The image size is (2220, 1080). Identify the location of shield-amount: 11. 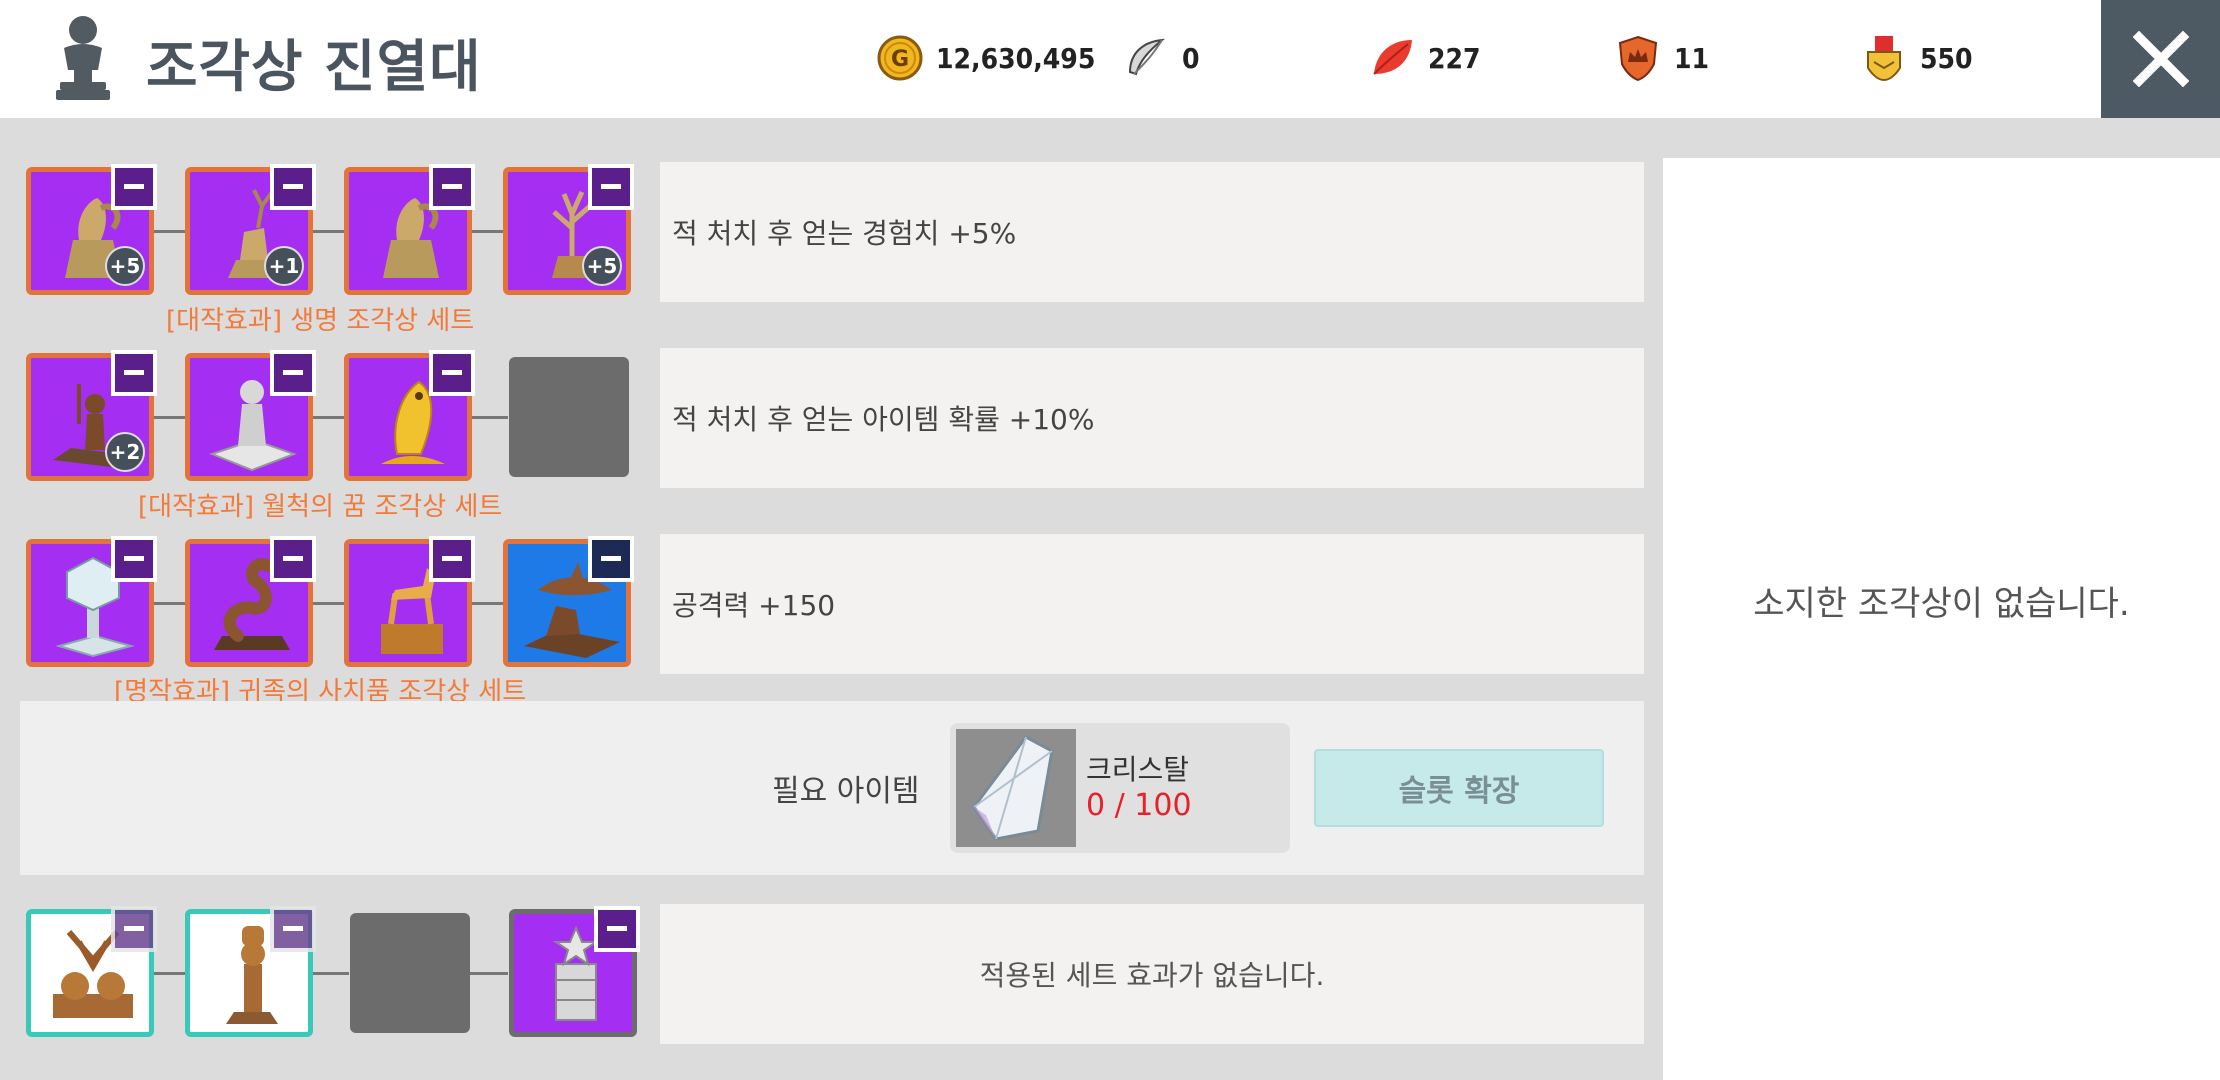
(1692, 58).